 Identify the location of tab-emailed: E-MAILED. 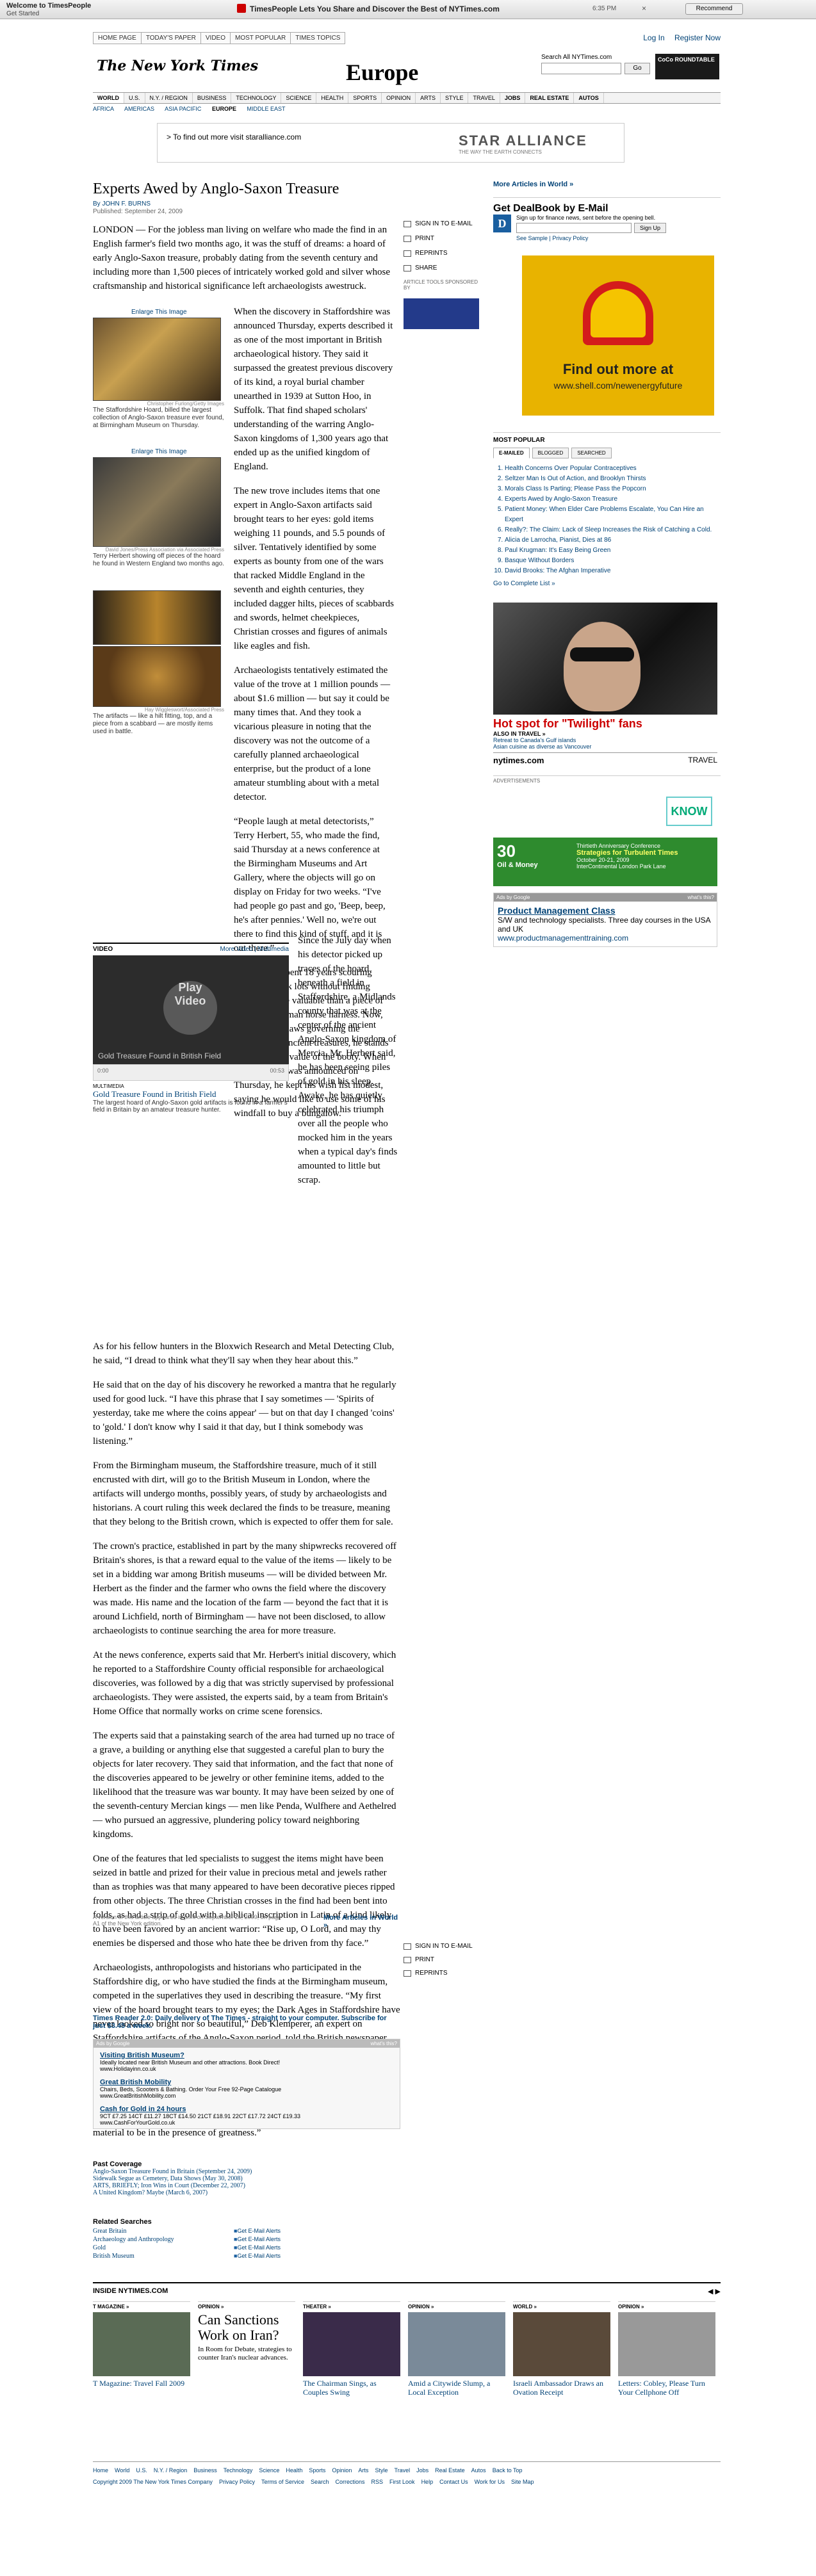
(511, 453).